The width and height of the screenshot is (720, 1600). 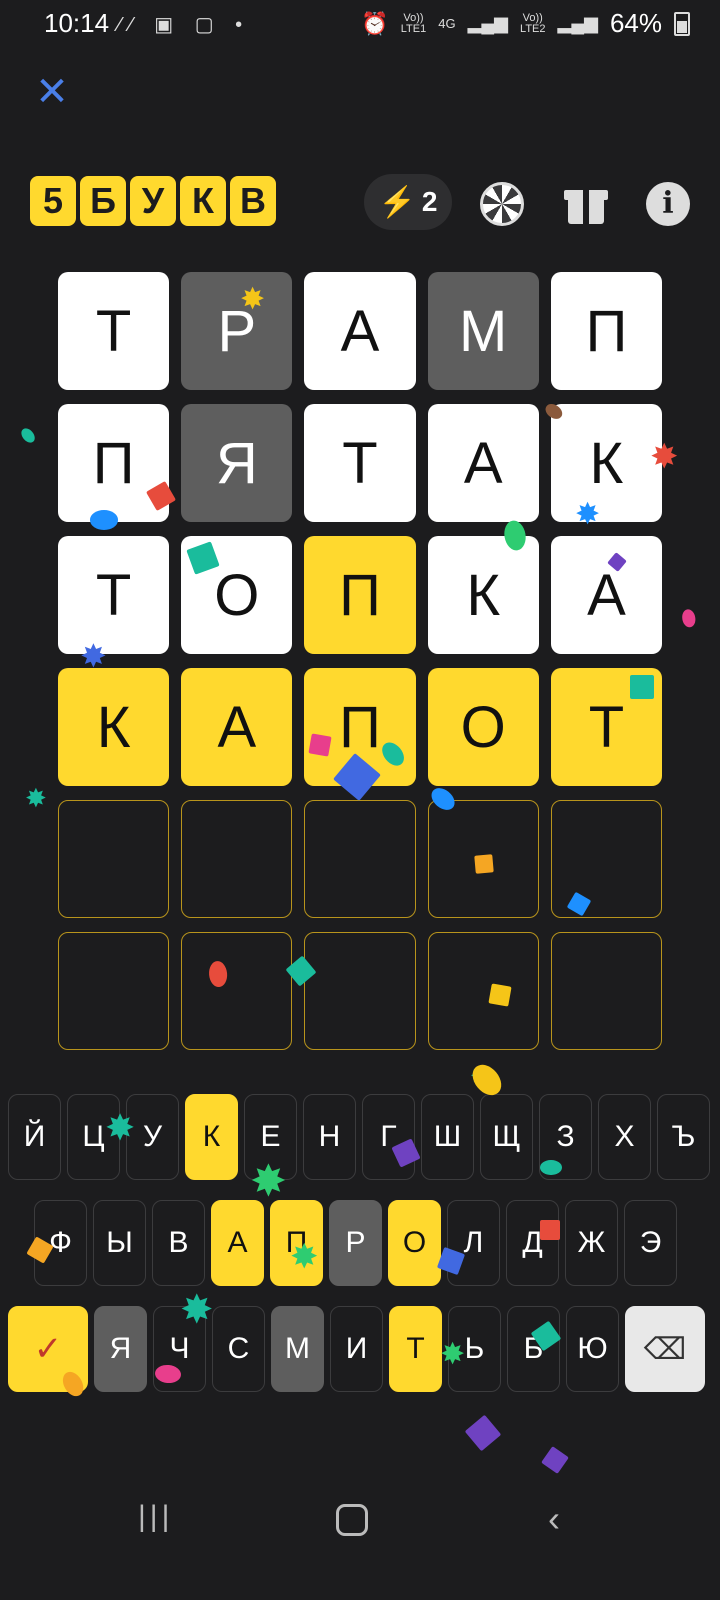 What do you see at coordinates (152, 1137) in the screenshot?
I see `key: У` at bounding box center [152, 1137].